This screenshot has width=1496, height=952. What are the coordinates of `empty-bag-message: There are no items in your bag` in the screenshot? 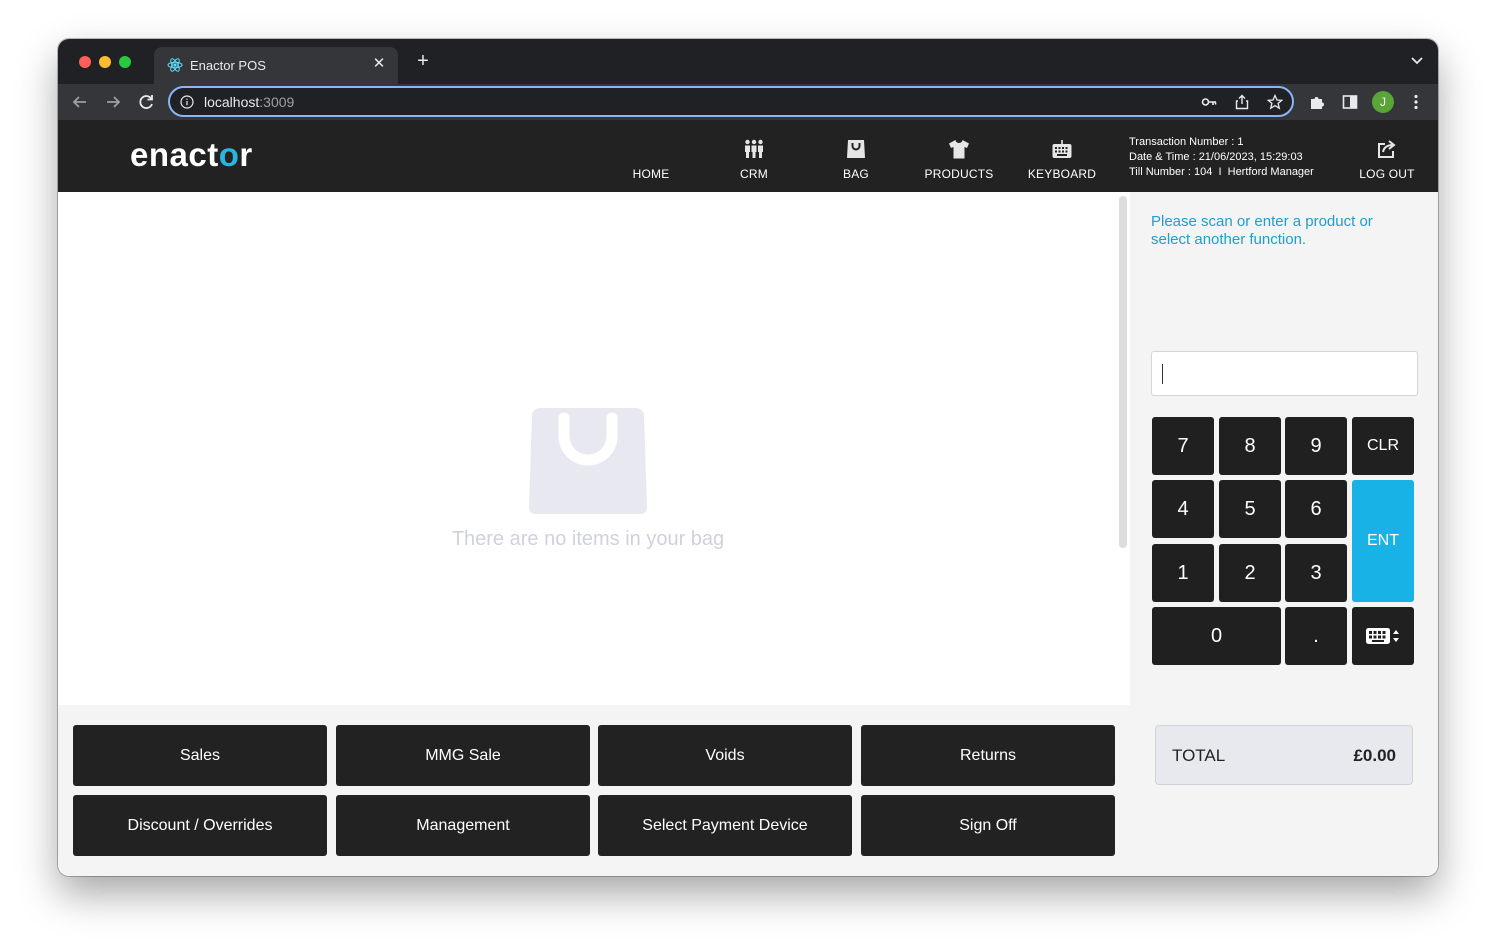 It's located at (588, 539).